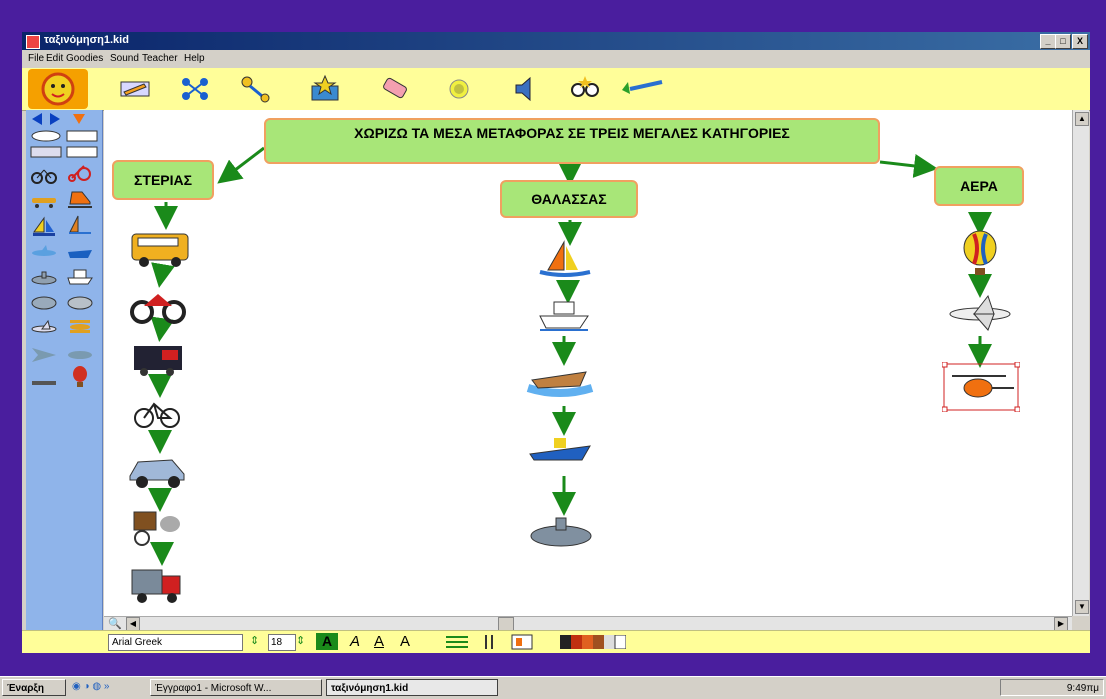 This screenshot has height=699, width=1106. What do you see at coordinates (108, 688) in the screenshot?
I see `quick-launch-icons: ◉ ◑ ◍ »` at bounding box center [108, 688].